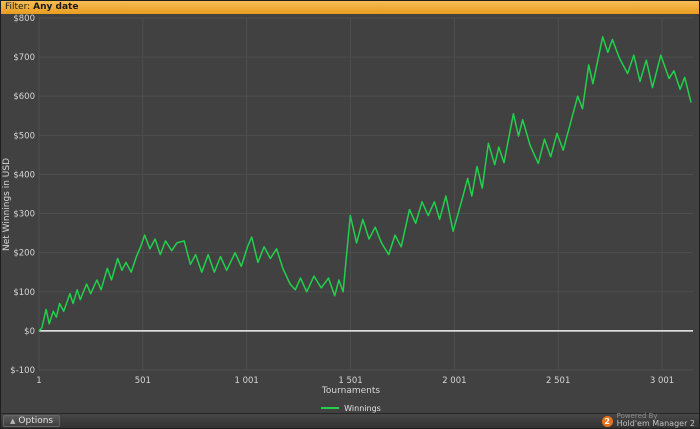 This screenshot has height=429, width=700. I want to click on svg-text: 1 001, so click(247, 381).